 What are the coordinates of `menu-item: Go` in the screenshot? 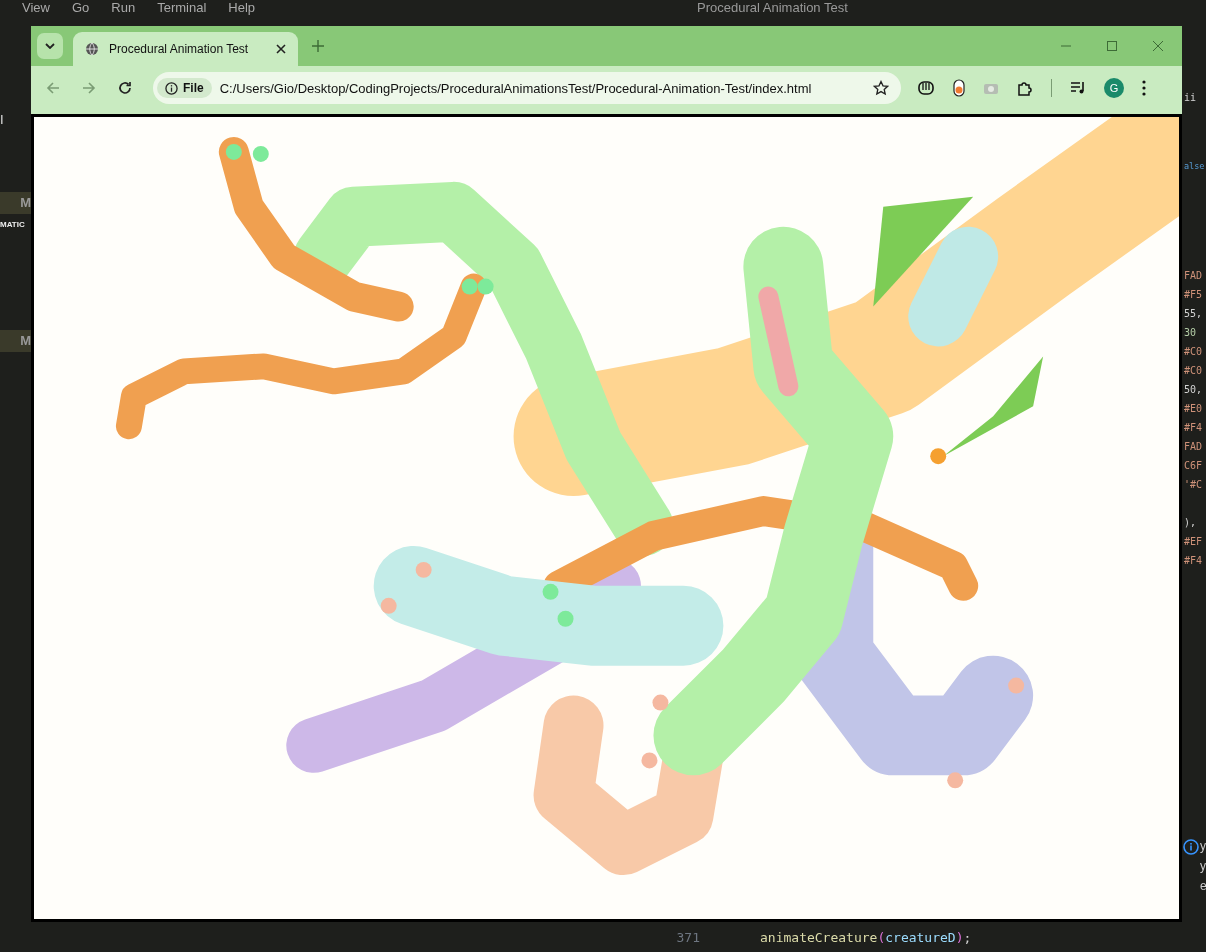 It's located at (80, 7).